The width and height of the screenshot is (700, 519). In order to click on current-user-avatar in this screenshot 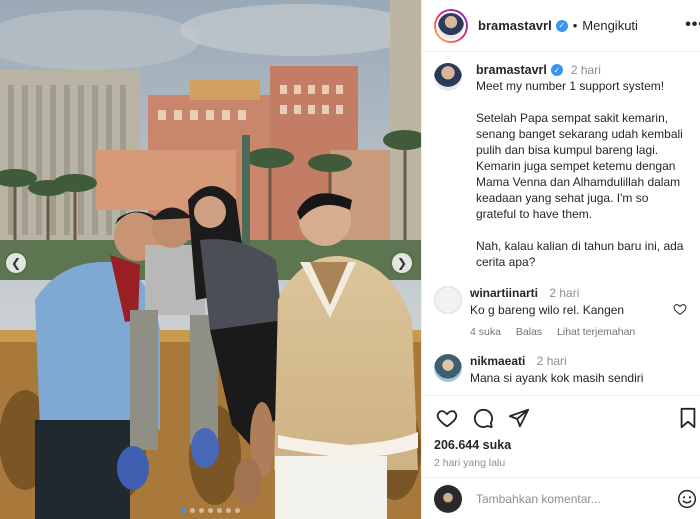, I will do `click(448, 498)`.